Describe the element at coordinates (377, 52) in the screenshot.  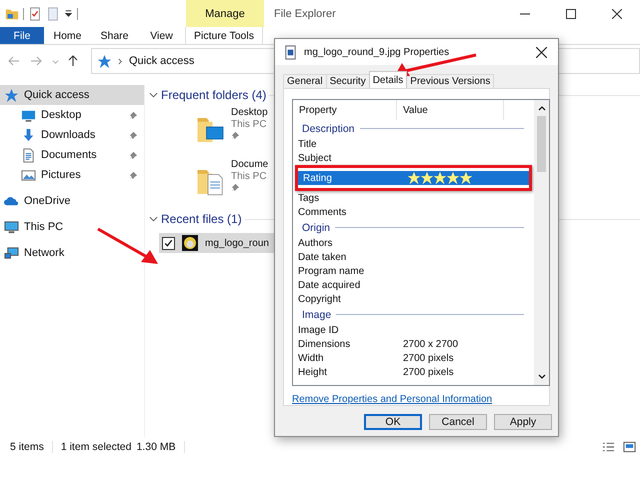
I see `dialog-title: mg_logo_round_9.jpg Properties` at that location.